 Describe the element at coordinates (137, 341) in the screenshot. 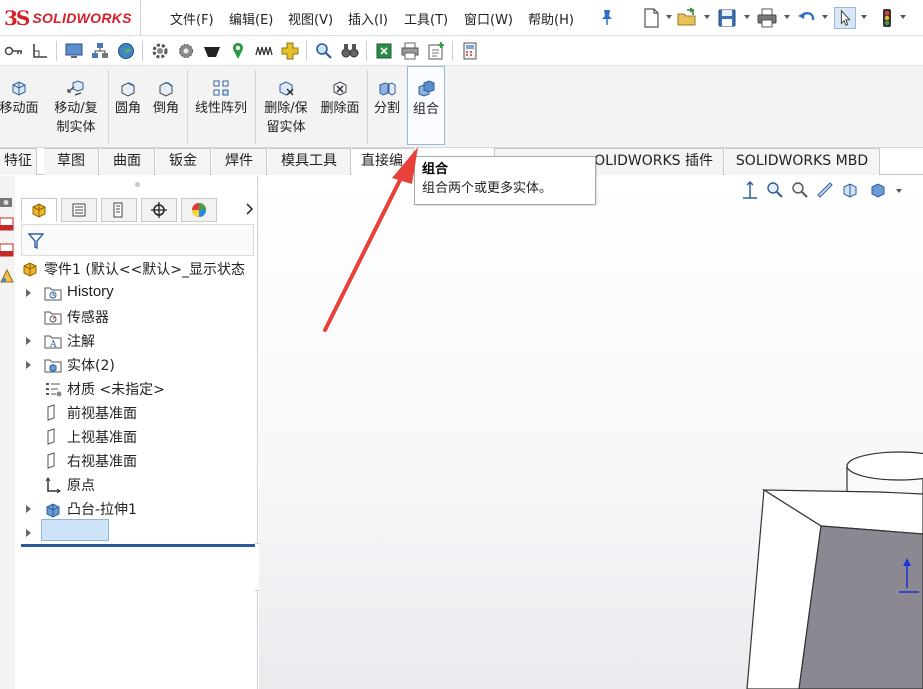

I see `tree-item-annotation-folder: A 注解` at that location.